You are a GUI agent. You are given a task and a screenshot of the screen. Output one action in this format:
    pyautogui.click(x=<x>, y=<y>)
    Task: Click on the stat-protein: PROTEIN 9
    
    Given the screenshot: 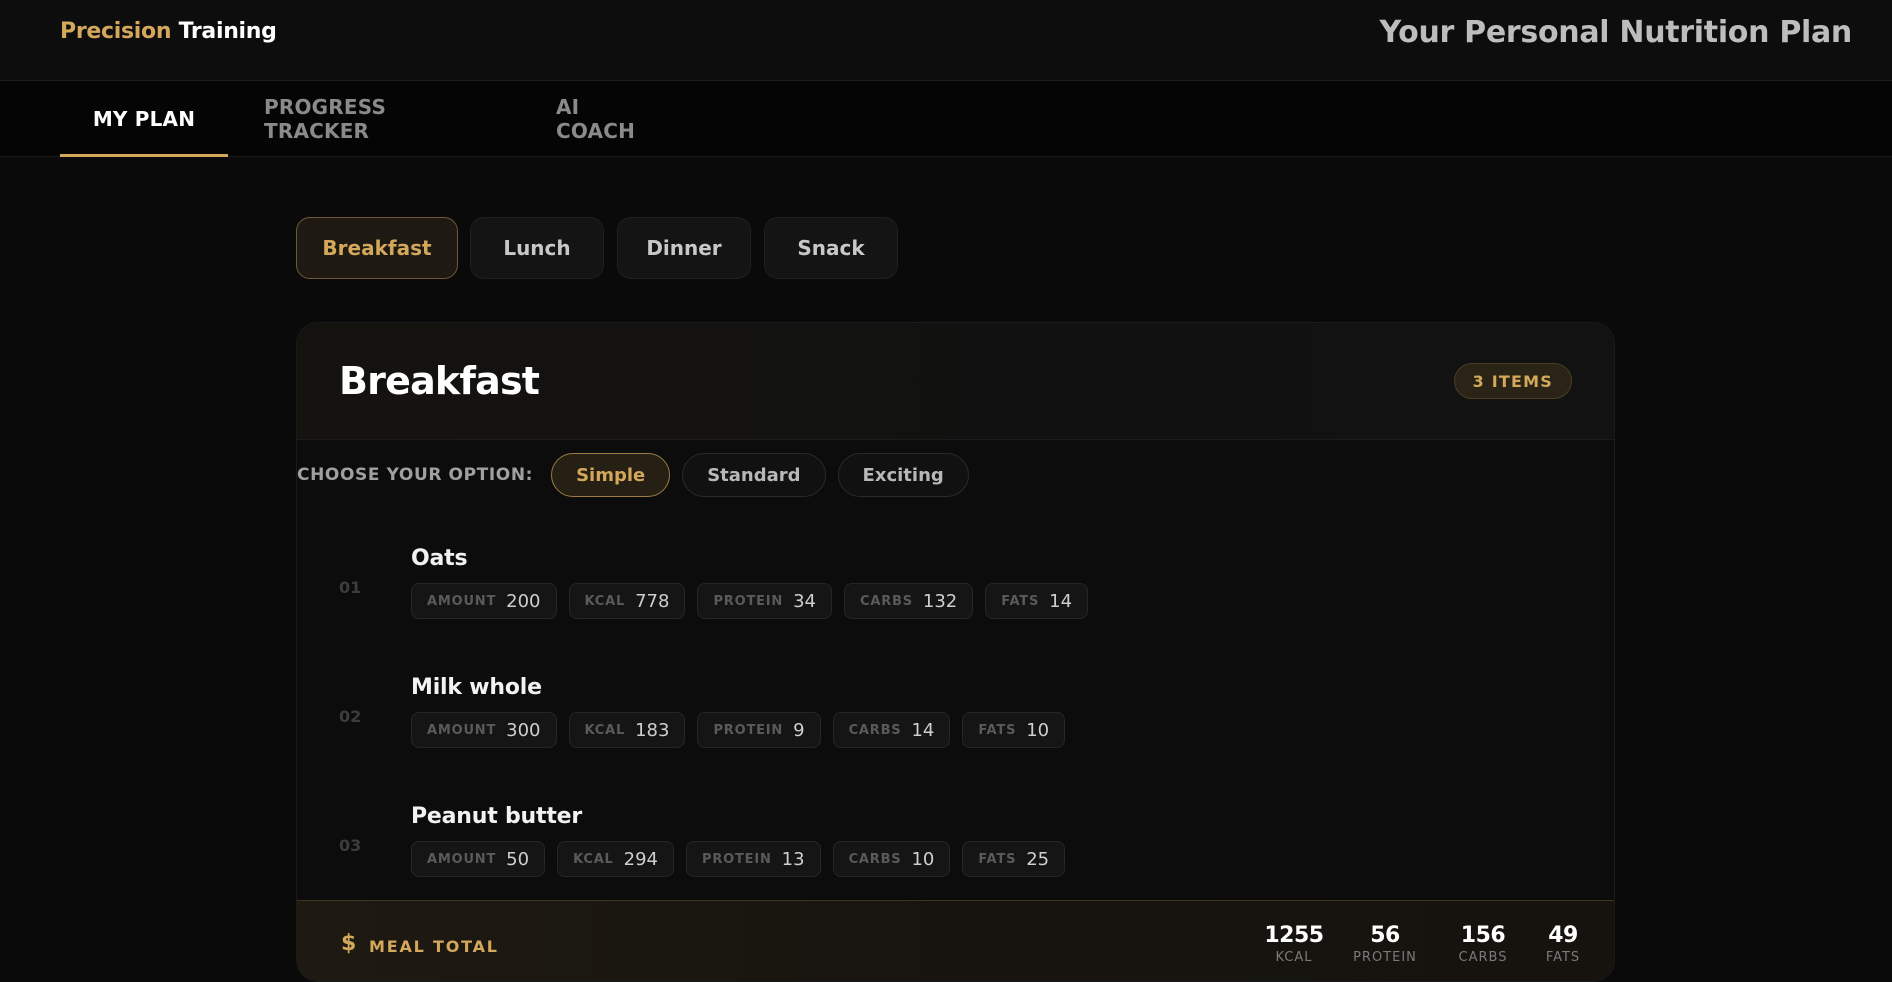 What is the action you would take?
    pyautogui.click(x=759, y=730)
    